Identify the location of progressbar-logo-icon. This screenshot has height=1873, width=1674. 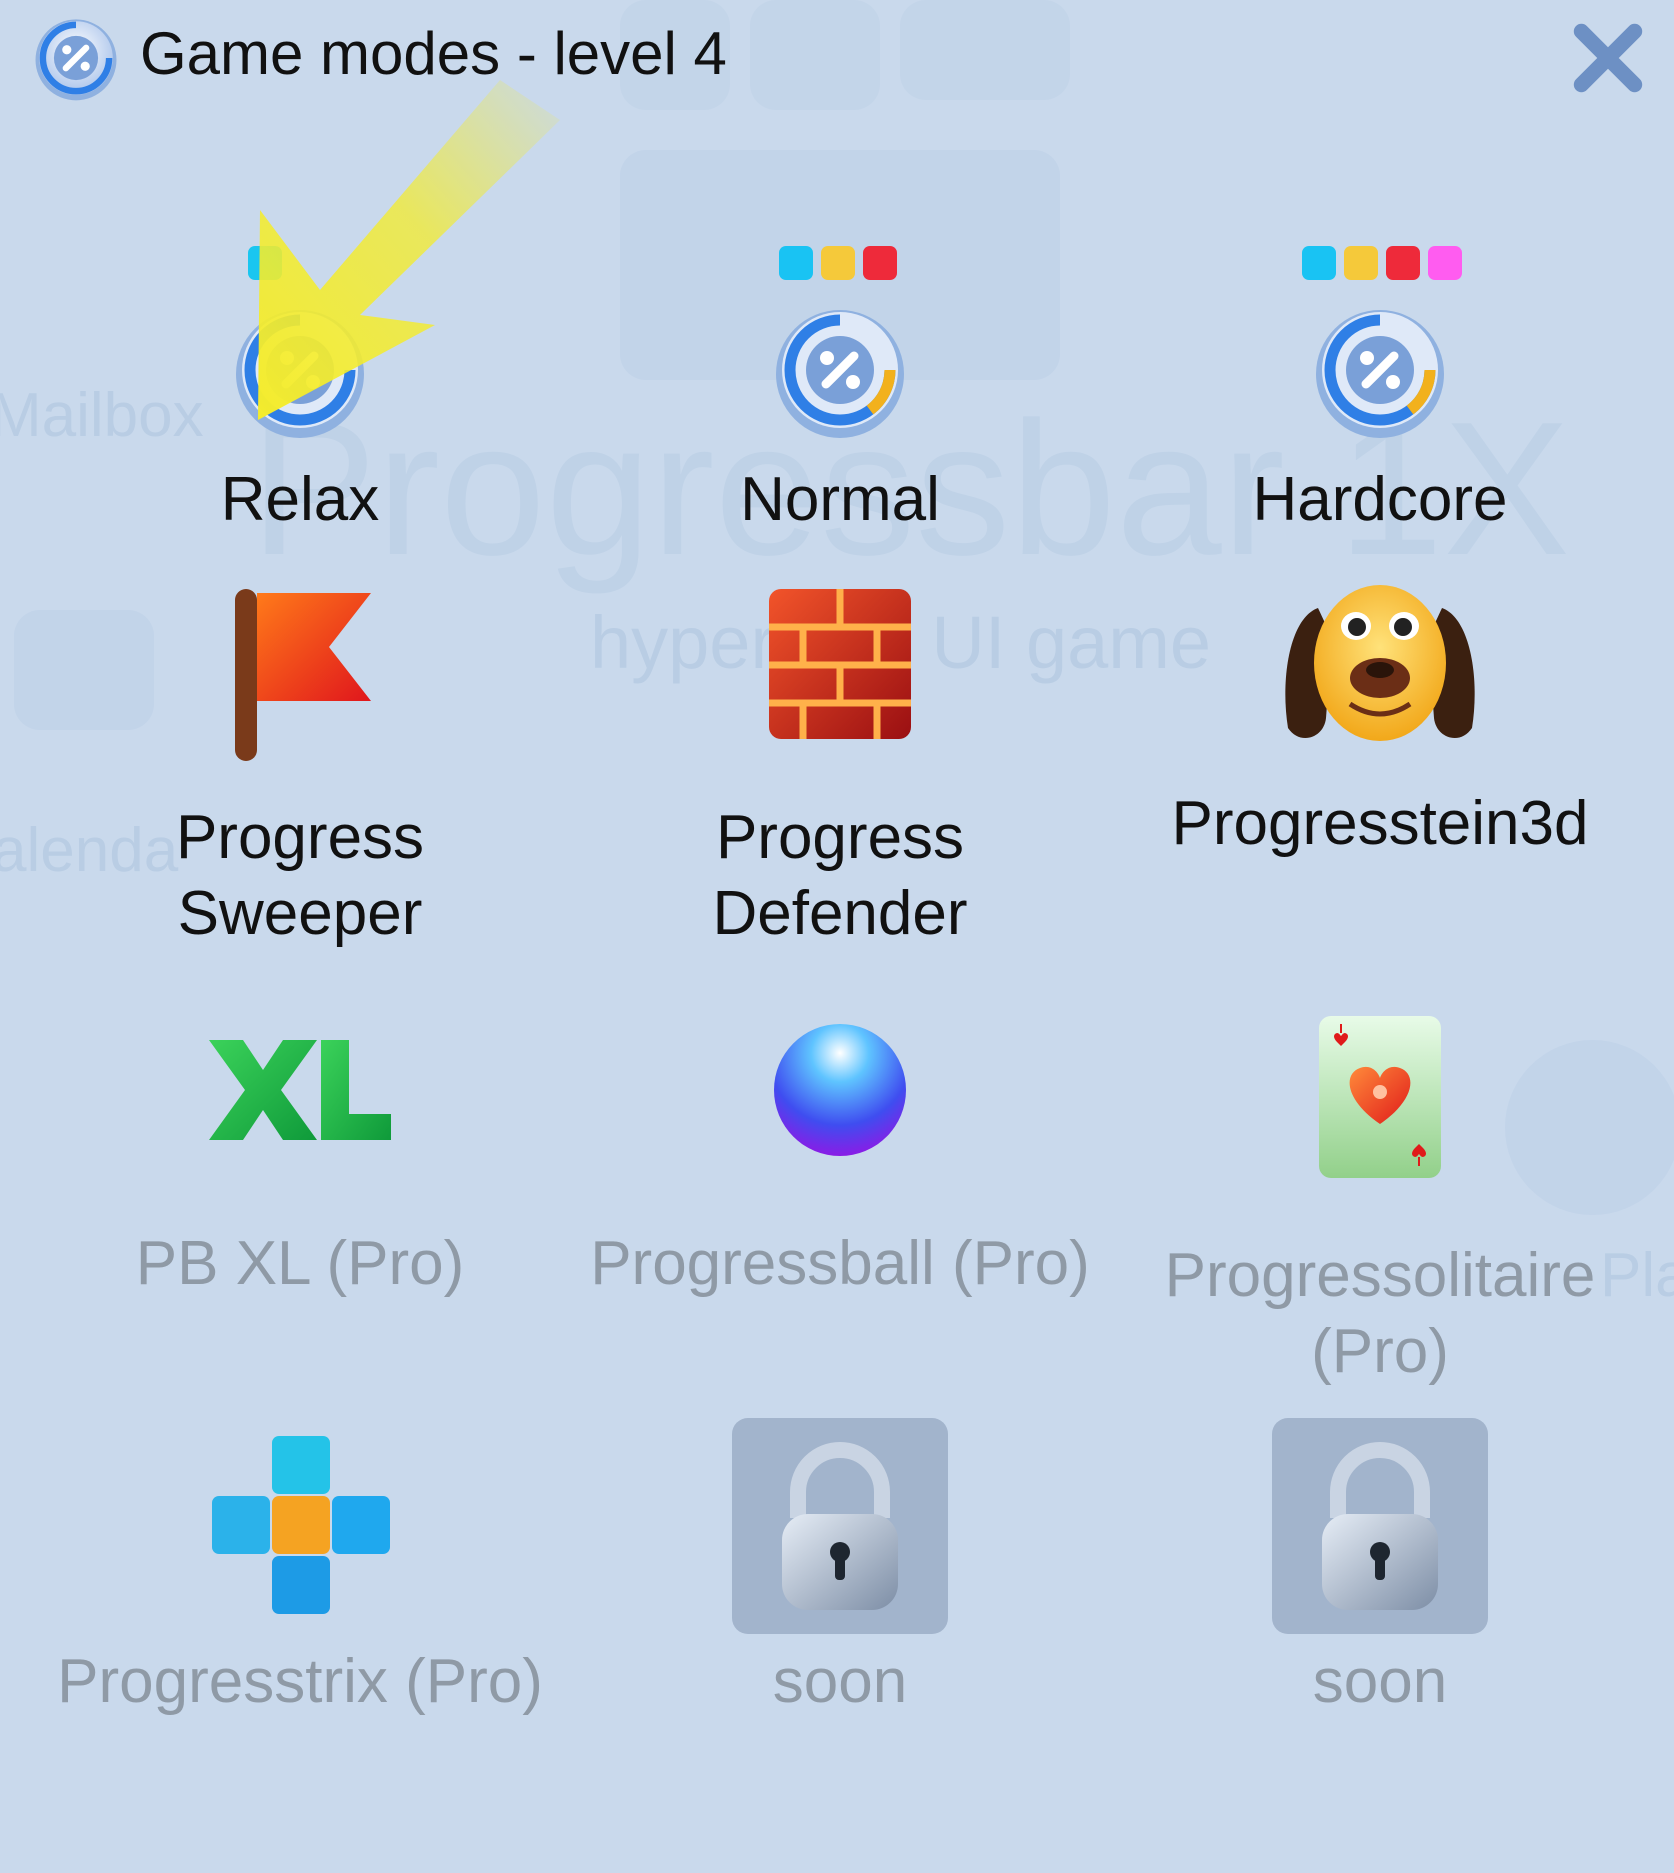
(76, 60).